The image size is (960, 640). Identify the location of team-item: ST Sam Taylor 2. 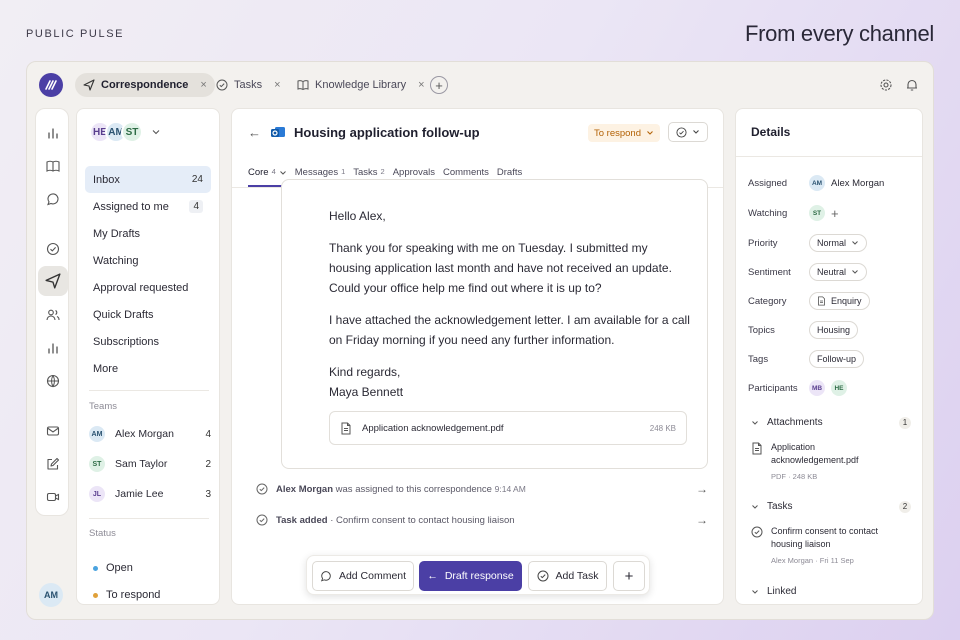
(150, 464).